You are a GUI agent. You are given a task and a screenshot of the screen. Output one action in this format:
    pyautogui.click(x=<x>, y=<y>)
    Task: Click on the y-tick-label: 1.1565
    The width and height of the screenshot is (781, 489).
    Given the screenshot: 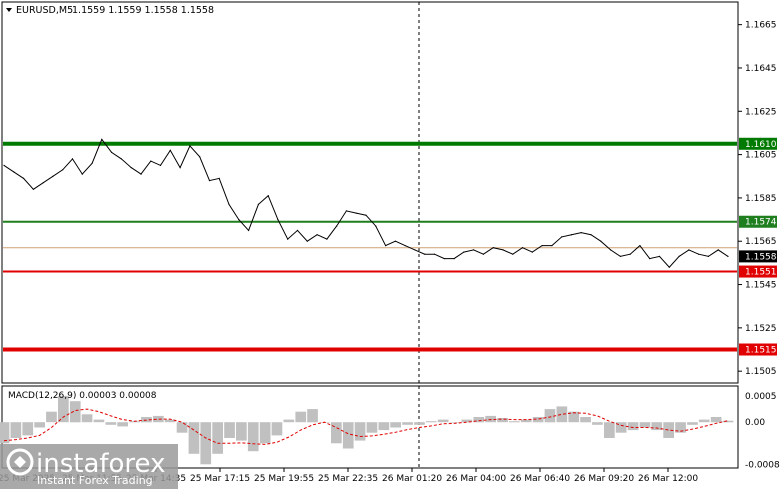 What is the action you would take?
    pyautogui.click(x=761, y=242)
    